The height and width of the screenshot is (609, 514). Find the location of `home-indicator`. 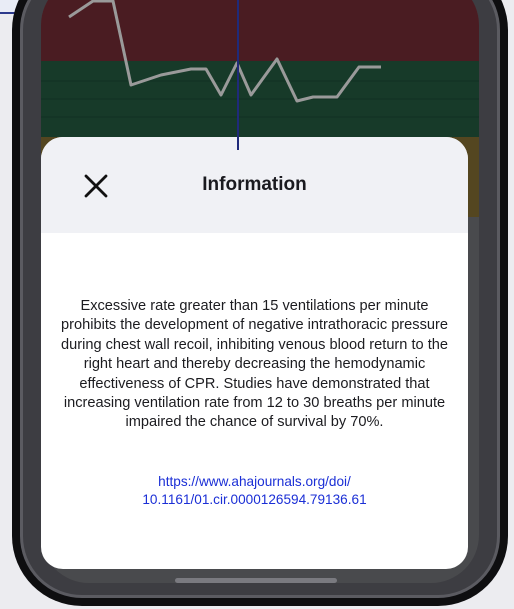

home-indicator is located at coordinates (256, 580).